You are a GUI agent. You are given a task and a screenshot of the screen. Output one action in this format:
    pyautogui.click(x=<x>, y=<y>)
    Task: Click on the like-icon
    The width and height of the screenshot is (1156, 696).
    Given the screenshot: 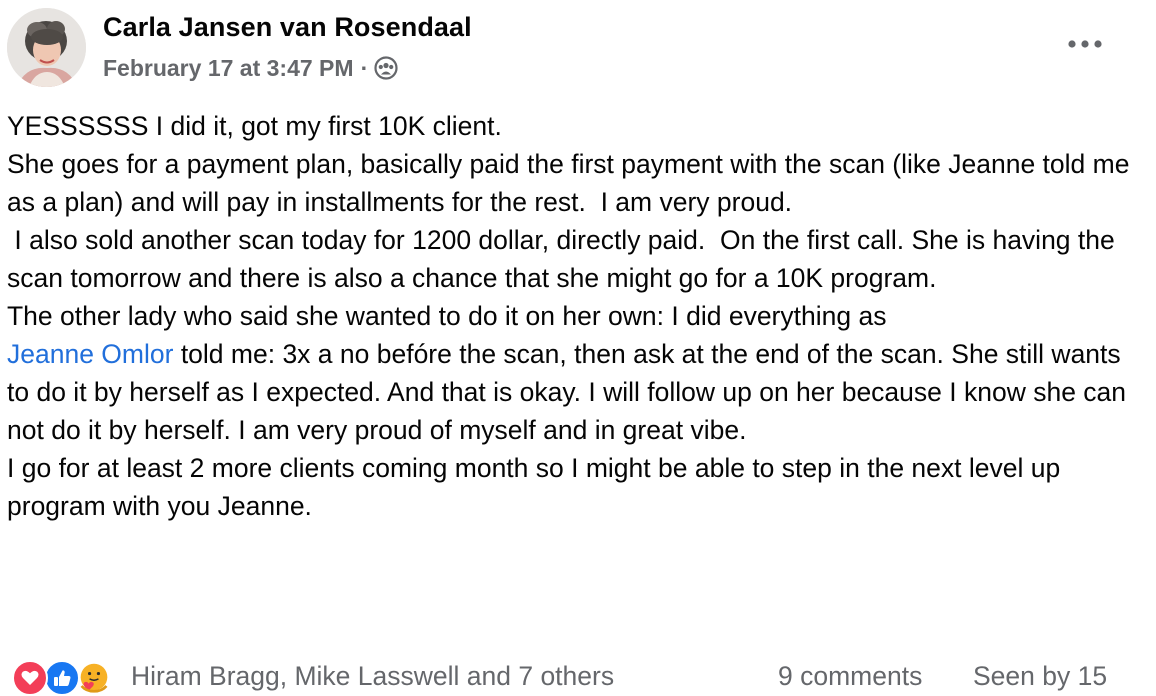 What is the action you would take?
    pyautogui.click(x=62, y=678)
    